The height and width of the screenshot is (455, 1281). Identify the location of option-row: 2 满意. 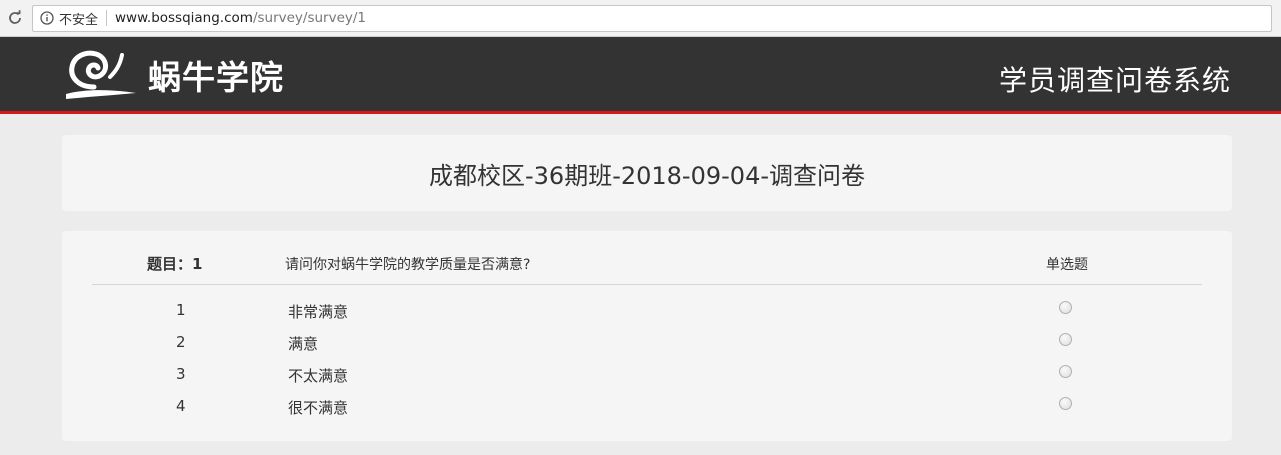
(647, 341).